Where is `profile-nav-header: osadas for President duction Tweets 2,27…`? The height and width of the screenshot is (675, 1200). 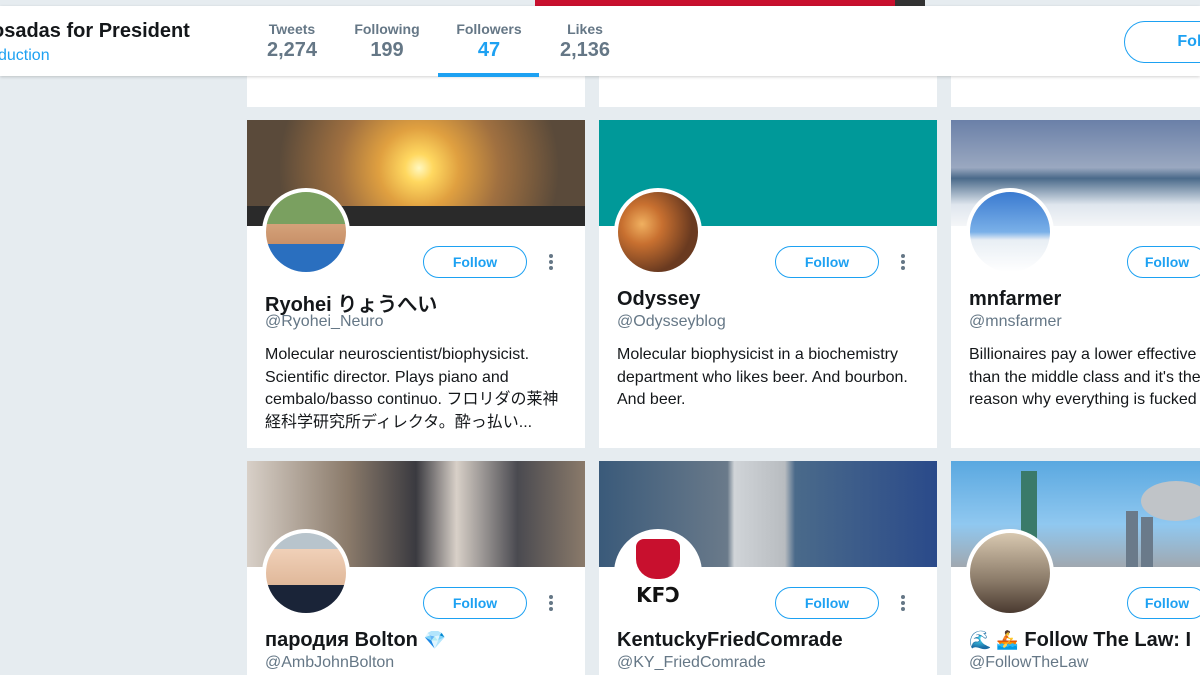 profile-nav-header: osadas for President duction Tweets 2,27… is located at coordinates (600, 41).